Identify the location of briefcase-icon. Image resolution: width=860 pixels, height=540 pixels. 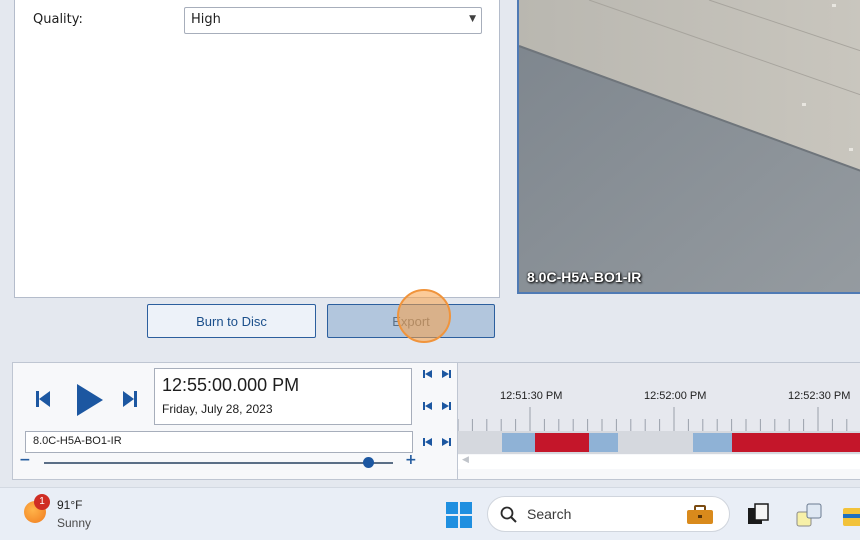
(700, 514).